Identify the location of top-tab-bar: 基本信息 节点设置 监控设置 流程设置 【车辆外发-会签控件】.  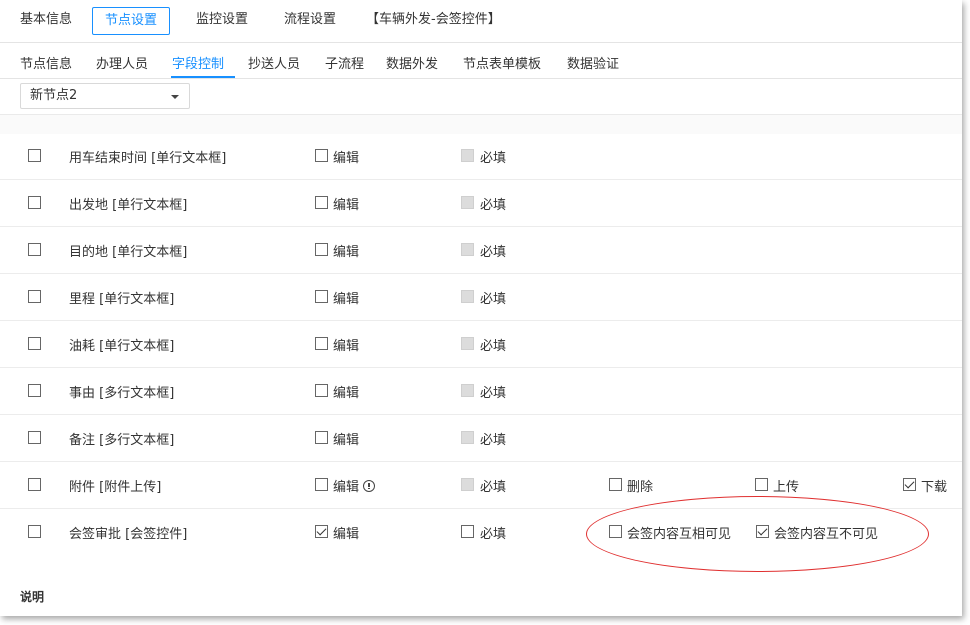
(481, 21).